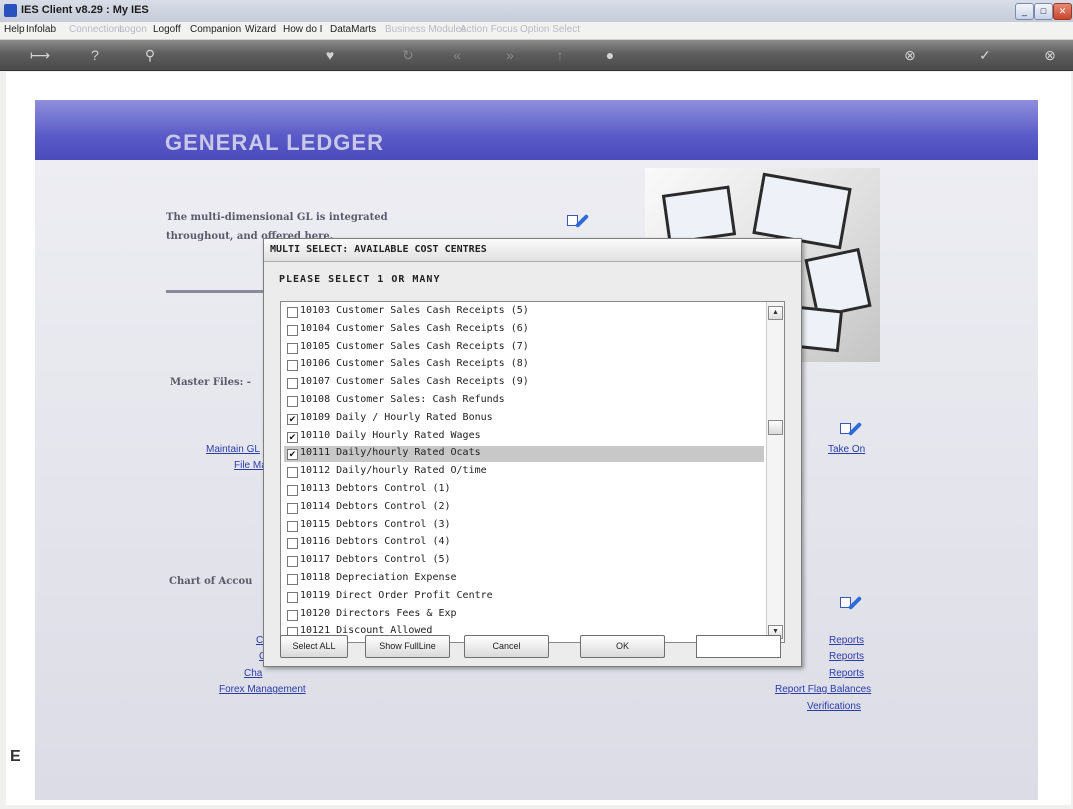 The image size is (1073, 809). I want to click on page-title: GENERAL LEDGER, so click(274, 142).